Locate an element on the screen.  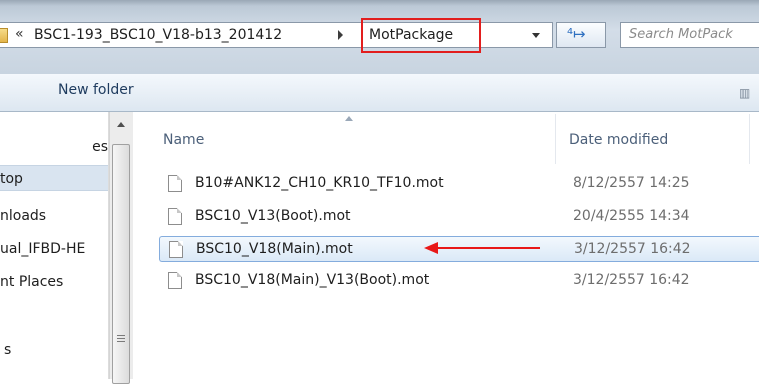
file-date: 8/12/2557 14:25 is located at coordinates (631, 183).